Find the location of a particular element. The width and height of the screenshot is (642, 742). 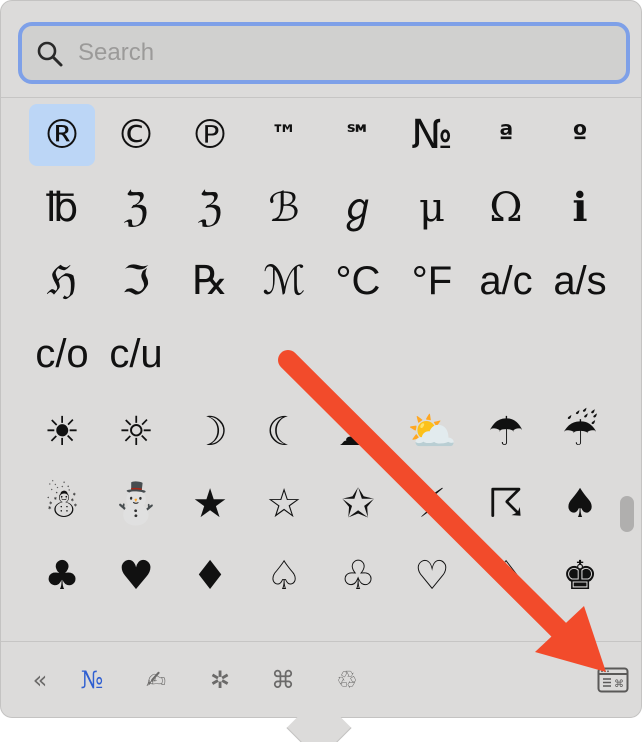

pictograph-cell: ♤ is located at coordinates (284, 576).